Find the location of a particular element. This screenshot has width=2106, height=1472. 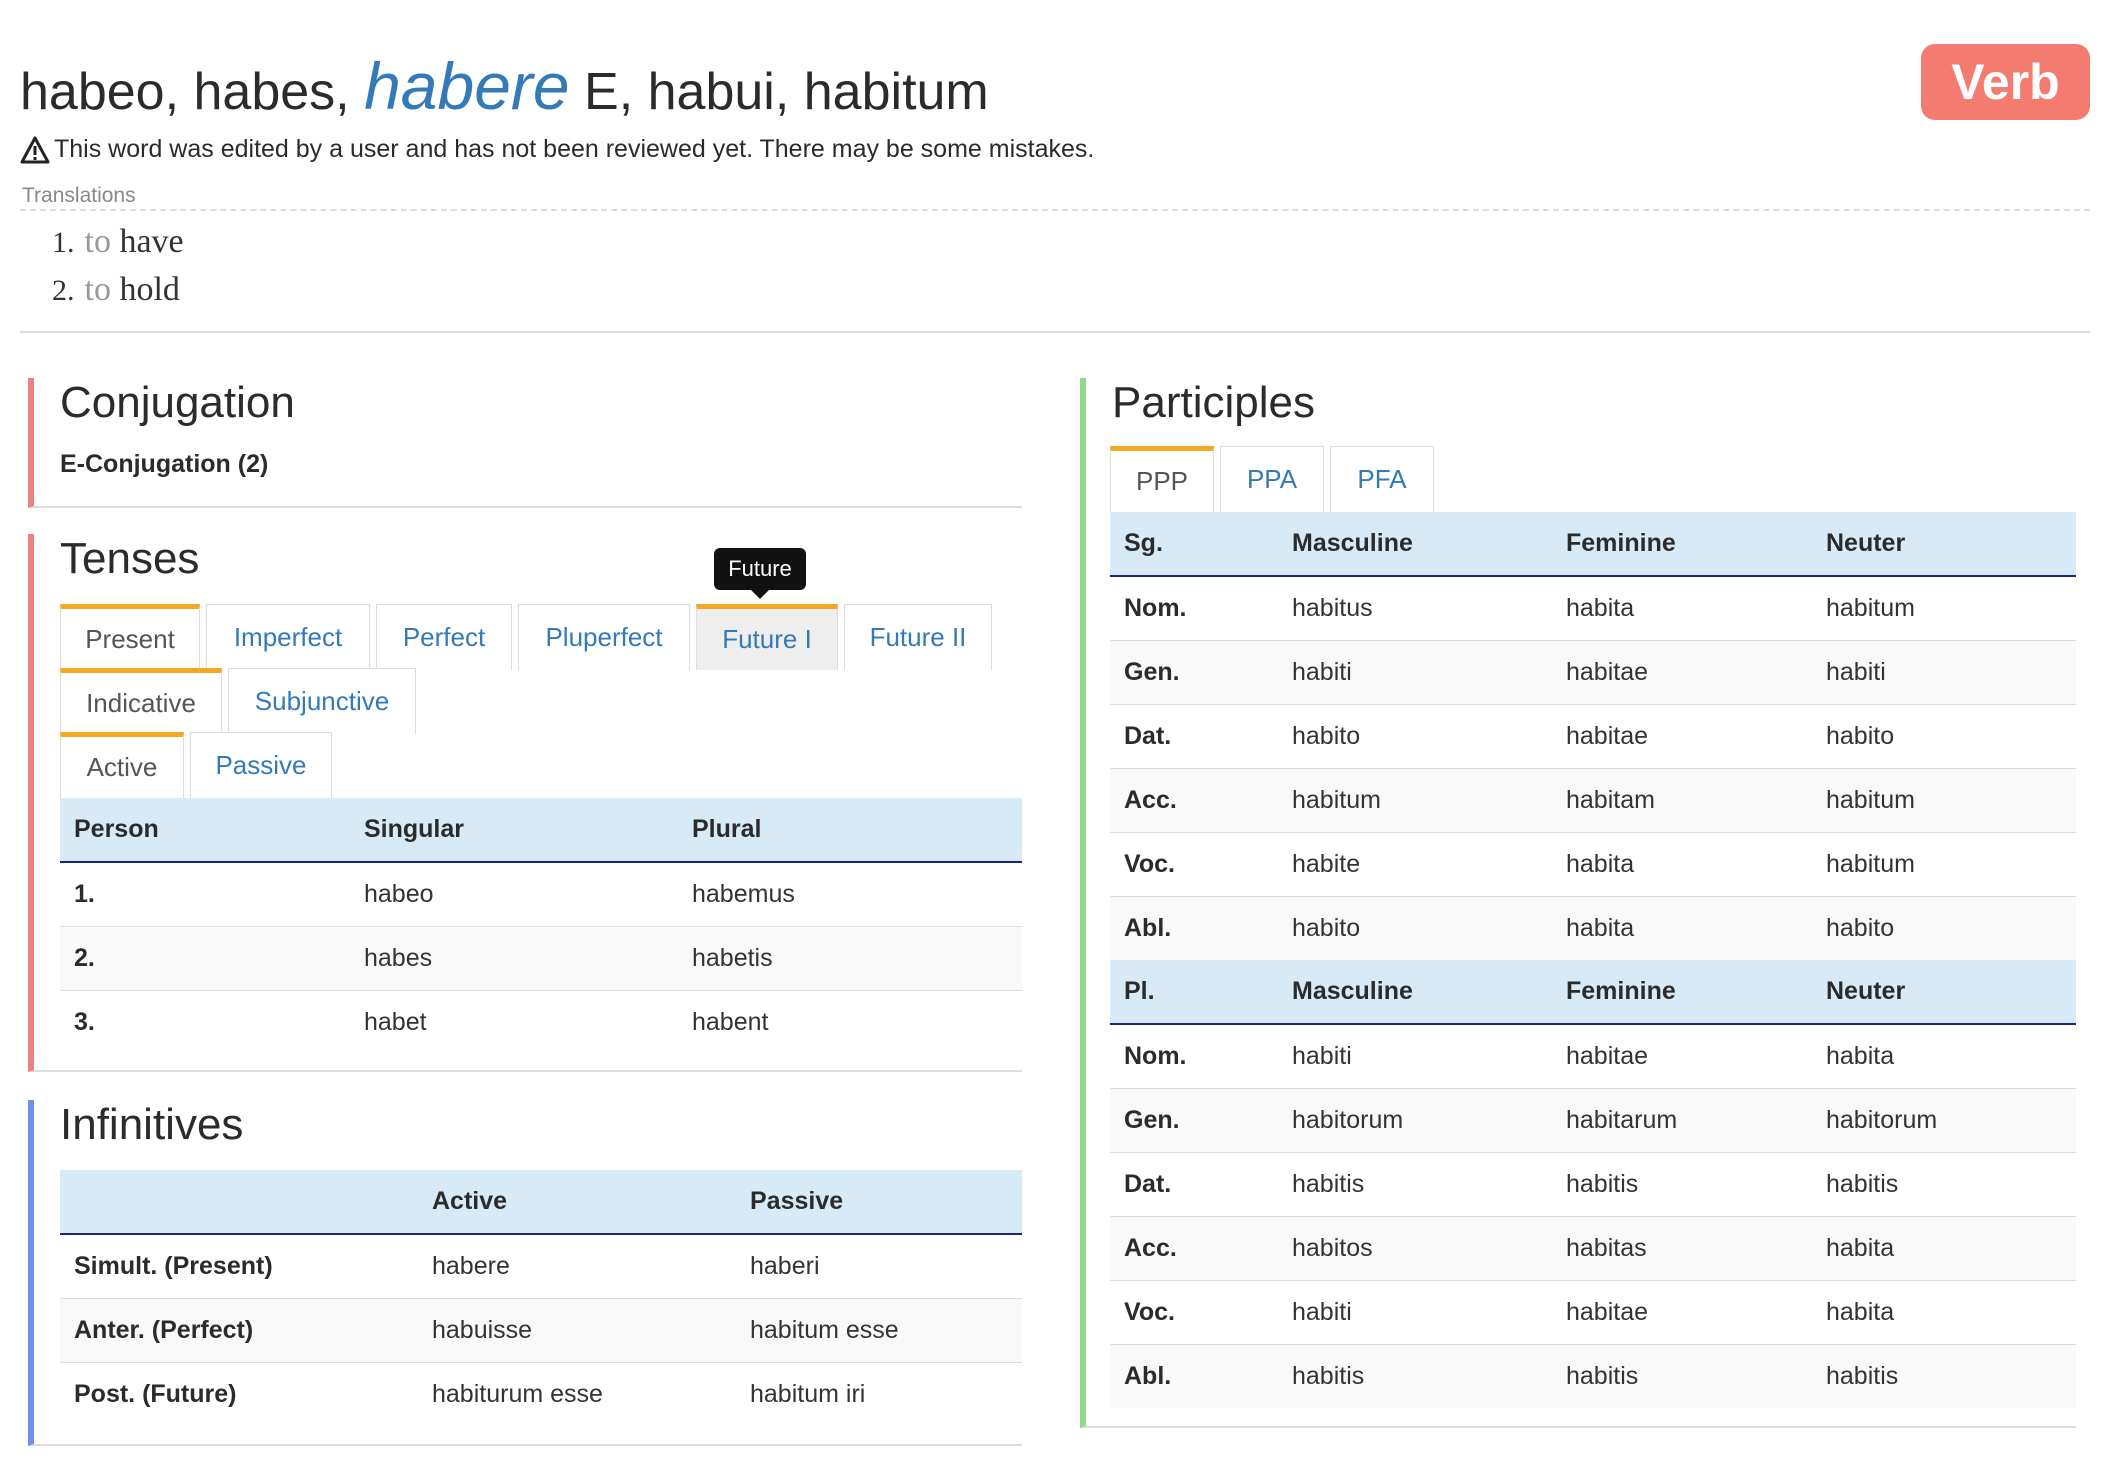

translations-label: Translations is located at coordinates (79, 195).